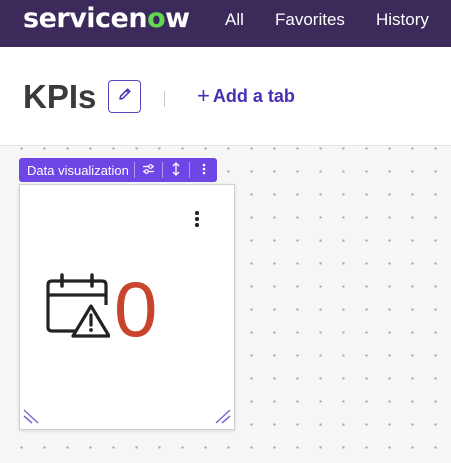 The height and width of the screenshot is (463, 451). I want to click on logo-o-mark: o, so click(156, 18).